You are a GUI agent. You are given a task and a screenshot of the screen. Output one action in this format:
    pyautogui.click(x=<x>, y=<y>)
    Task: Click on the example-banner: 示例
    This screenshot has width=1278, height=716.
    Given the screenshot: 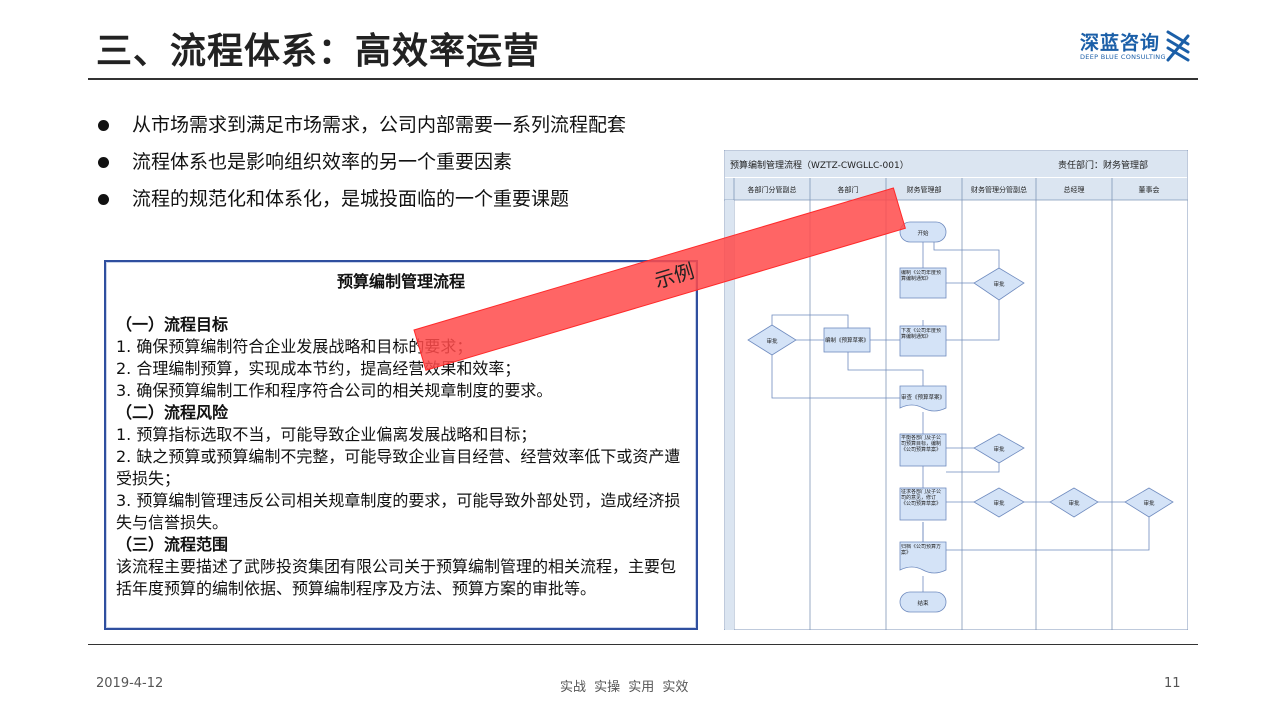 What is the action you would take?
    pyautogui.click(x=659, y=279)
    